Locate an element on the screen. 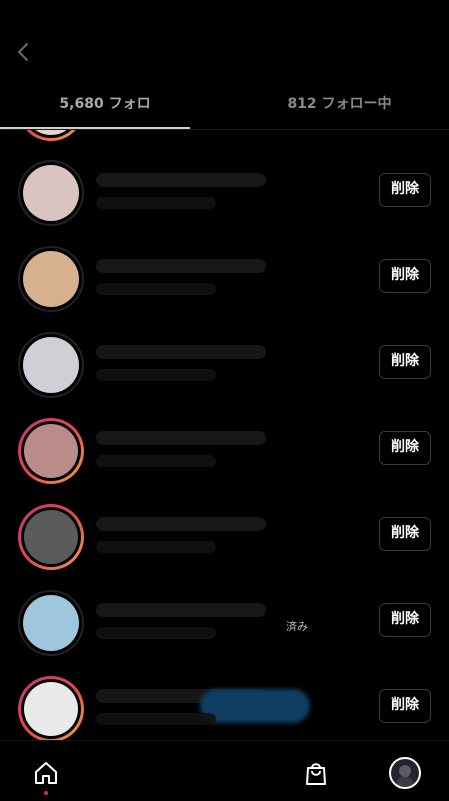 The image size is (449, 801). blurred-highlight is located at coordinates (255, 706).